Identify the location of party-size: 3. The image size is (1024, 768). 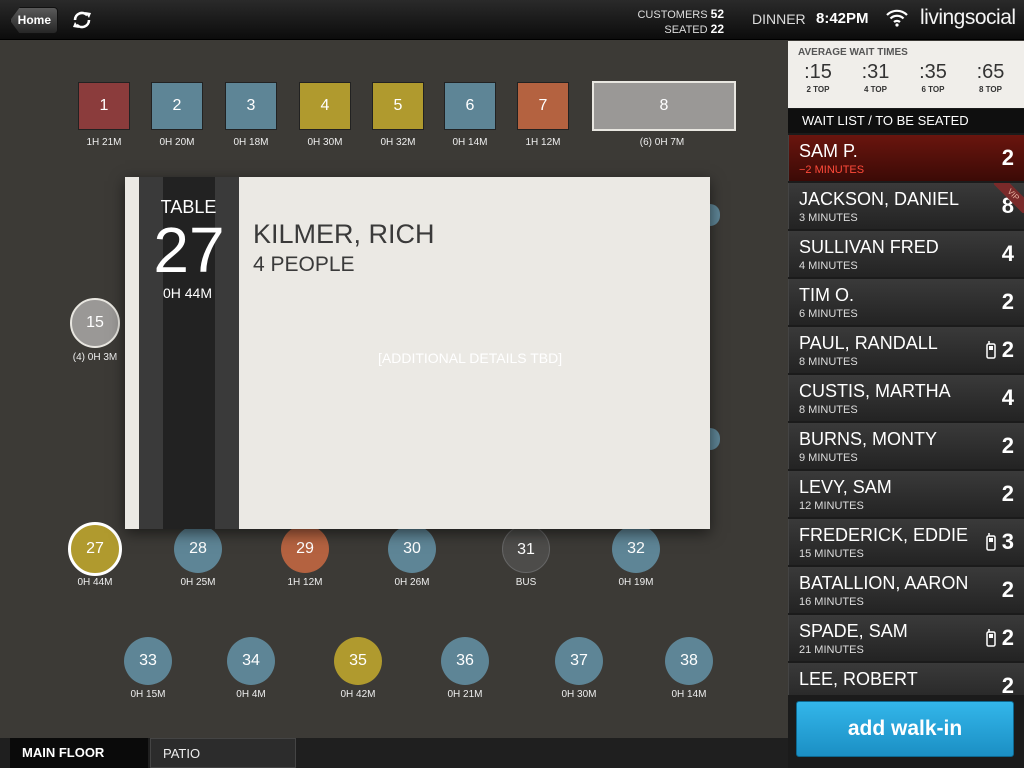
(1007, 541).